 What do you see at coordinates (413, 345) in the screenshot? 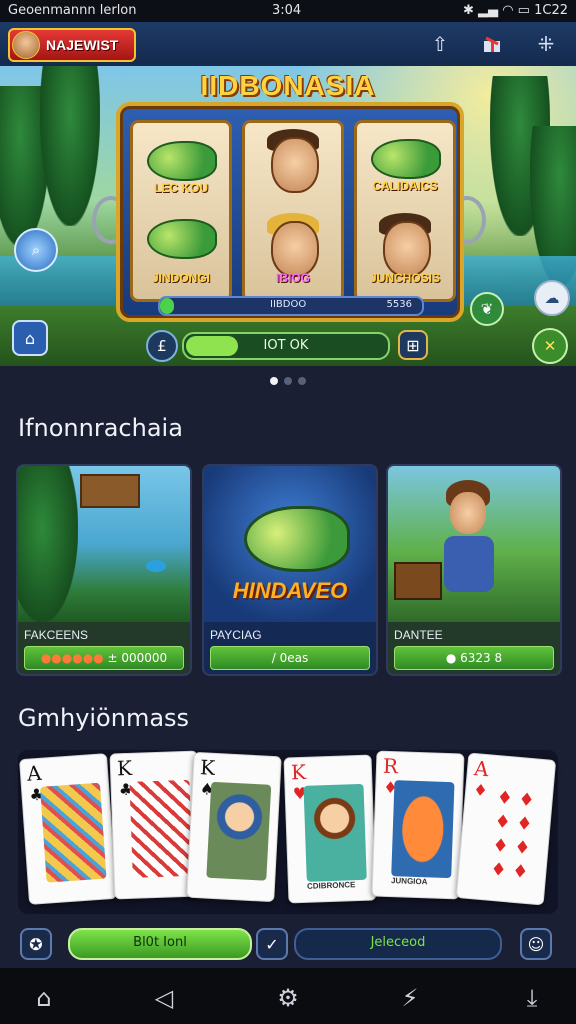
I see `book-icon: ⊞` at bounding box center [413, 345].